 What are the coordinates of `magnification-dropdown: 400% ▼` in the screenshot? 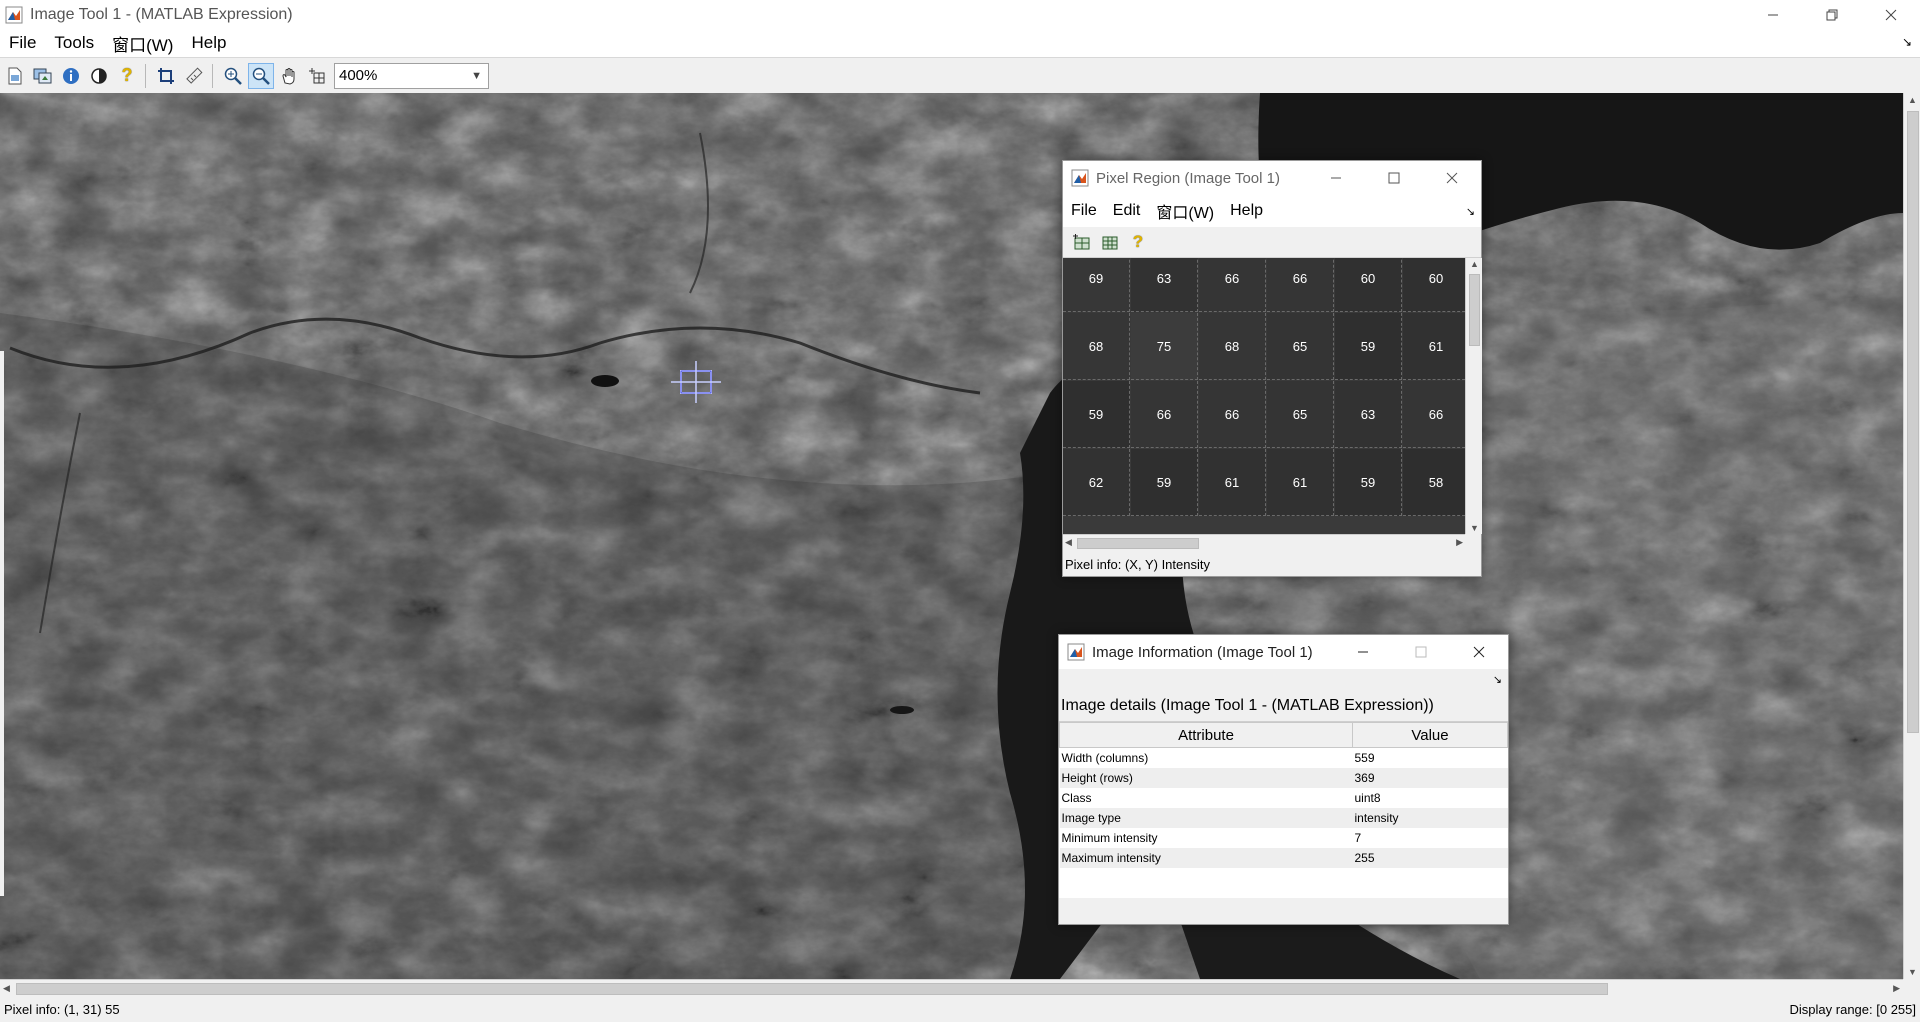 It's located at (411, 75).